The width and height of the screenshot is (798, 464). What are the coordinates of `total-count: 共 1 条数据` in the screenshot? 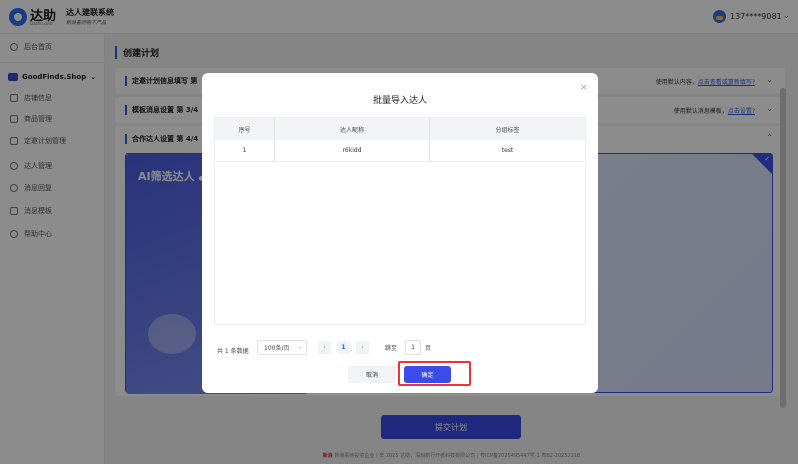 It's located at (233, 351).